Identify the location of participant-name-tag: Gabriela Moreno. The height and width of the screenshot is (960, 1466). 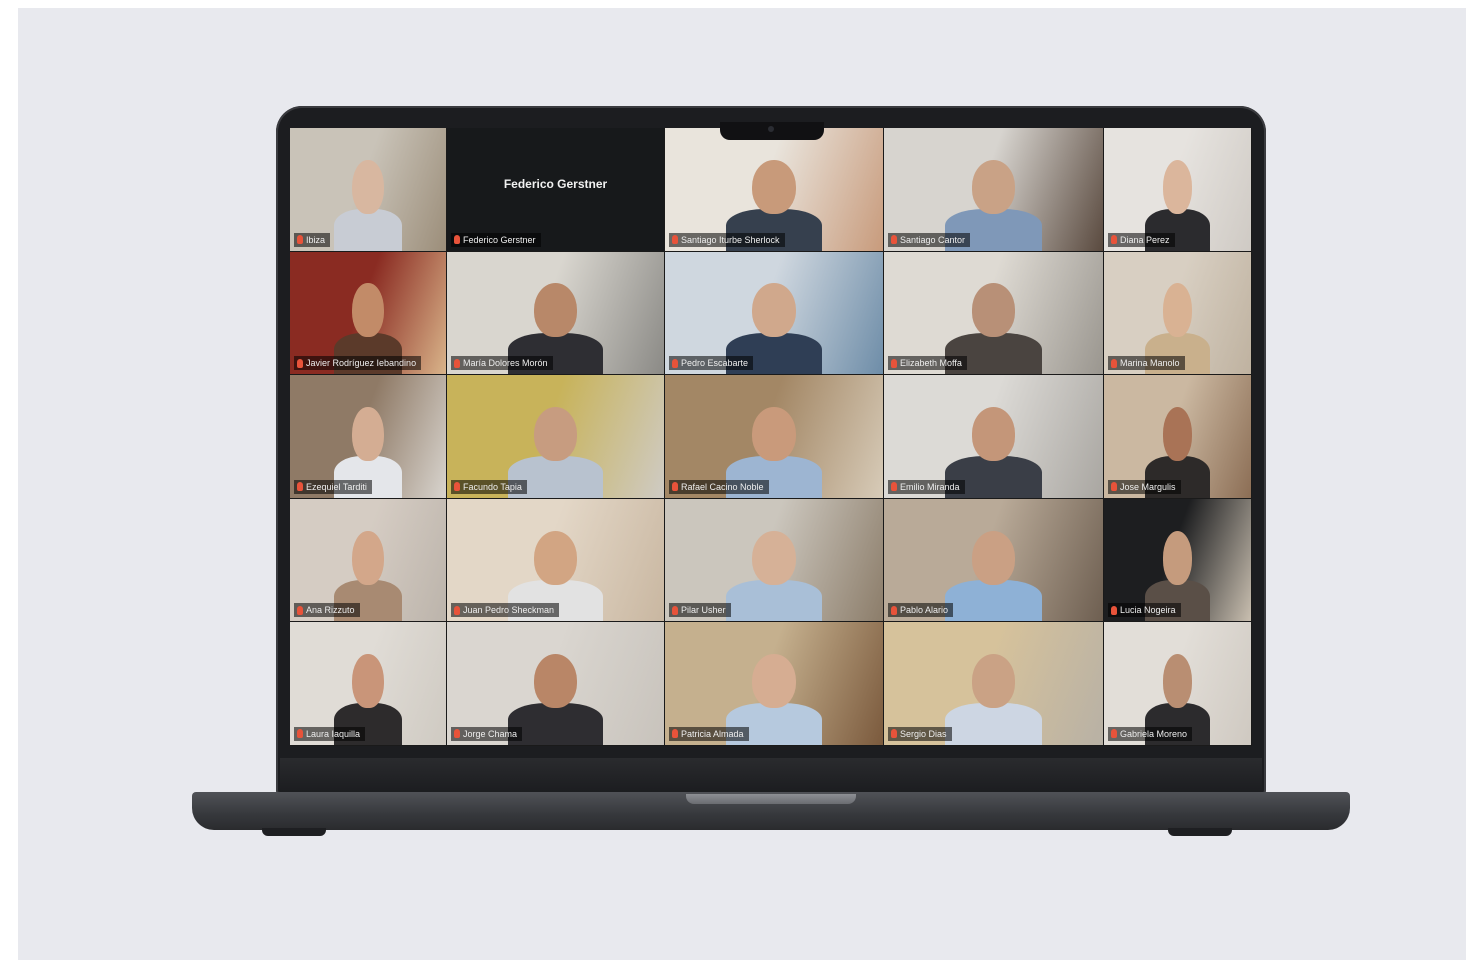
(1150, 733).